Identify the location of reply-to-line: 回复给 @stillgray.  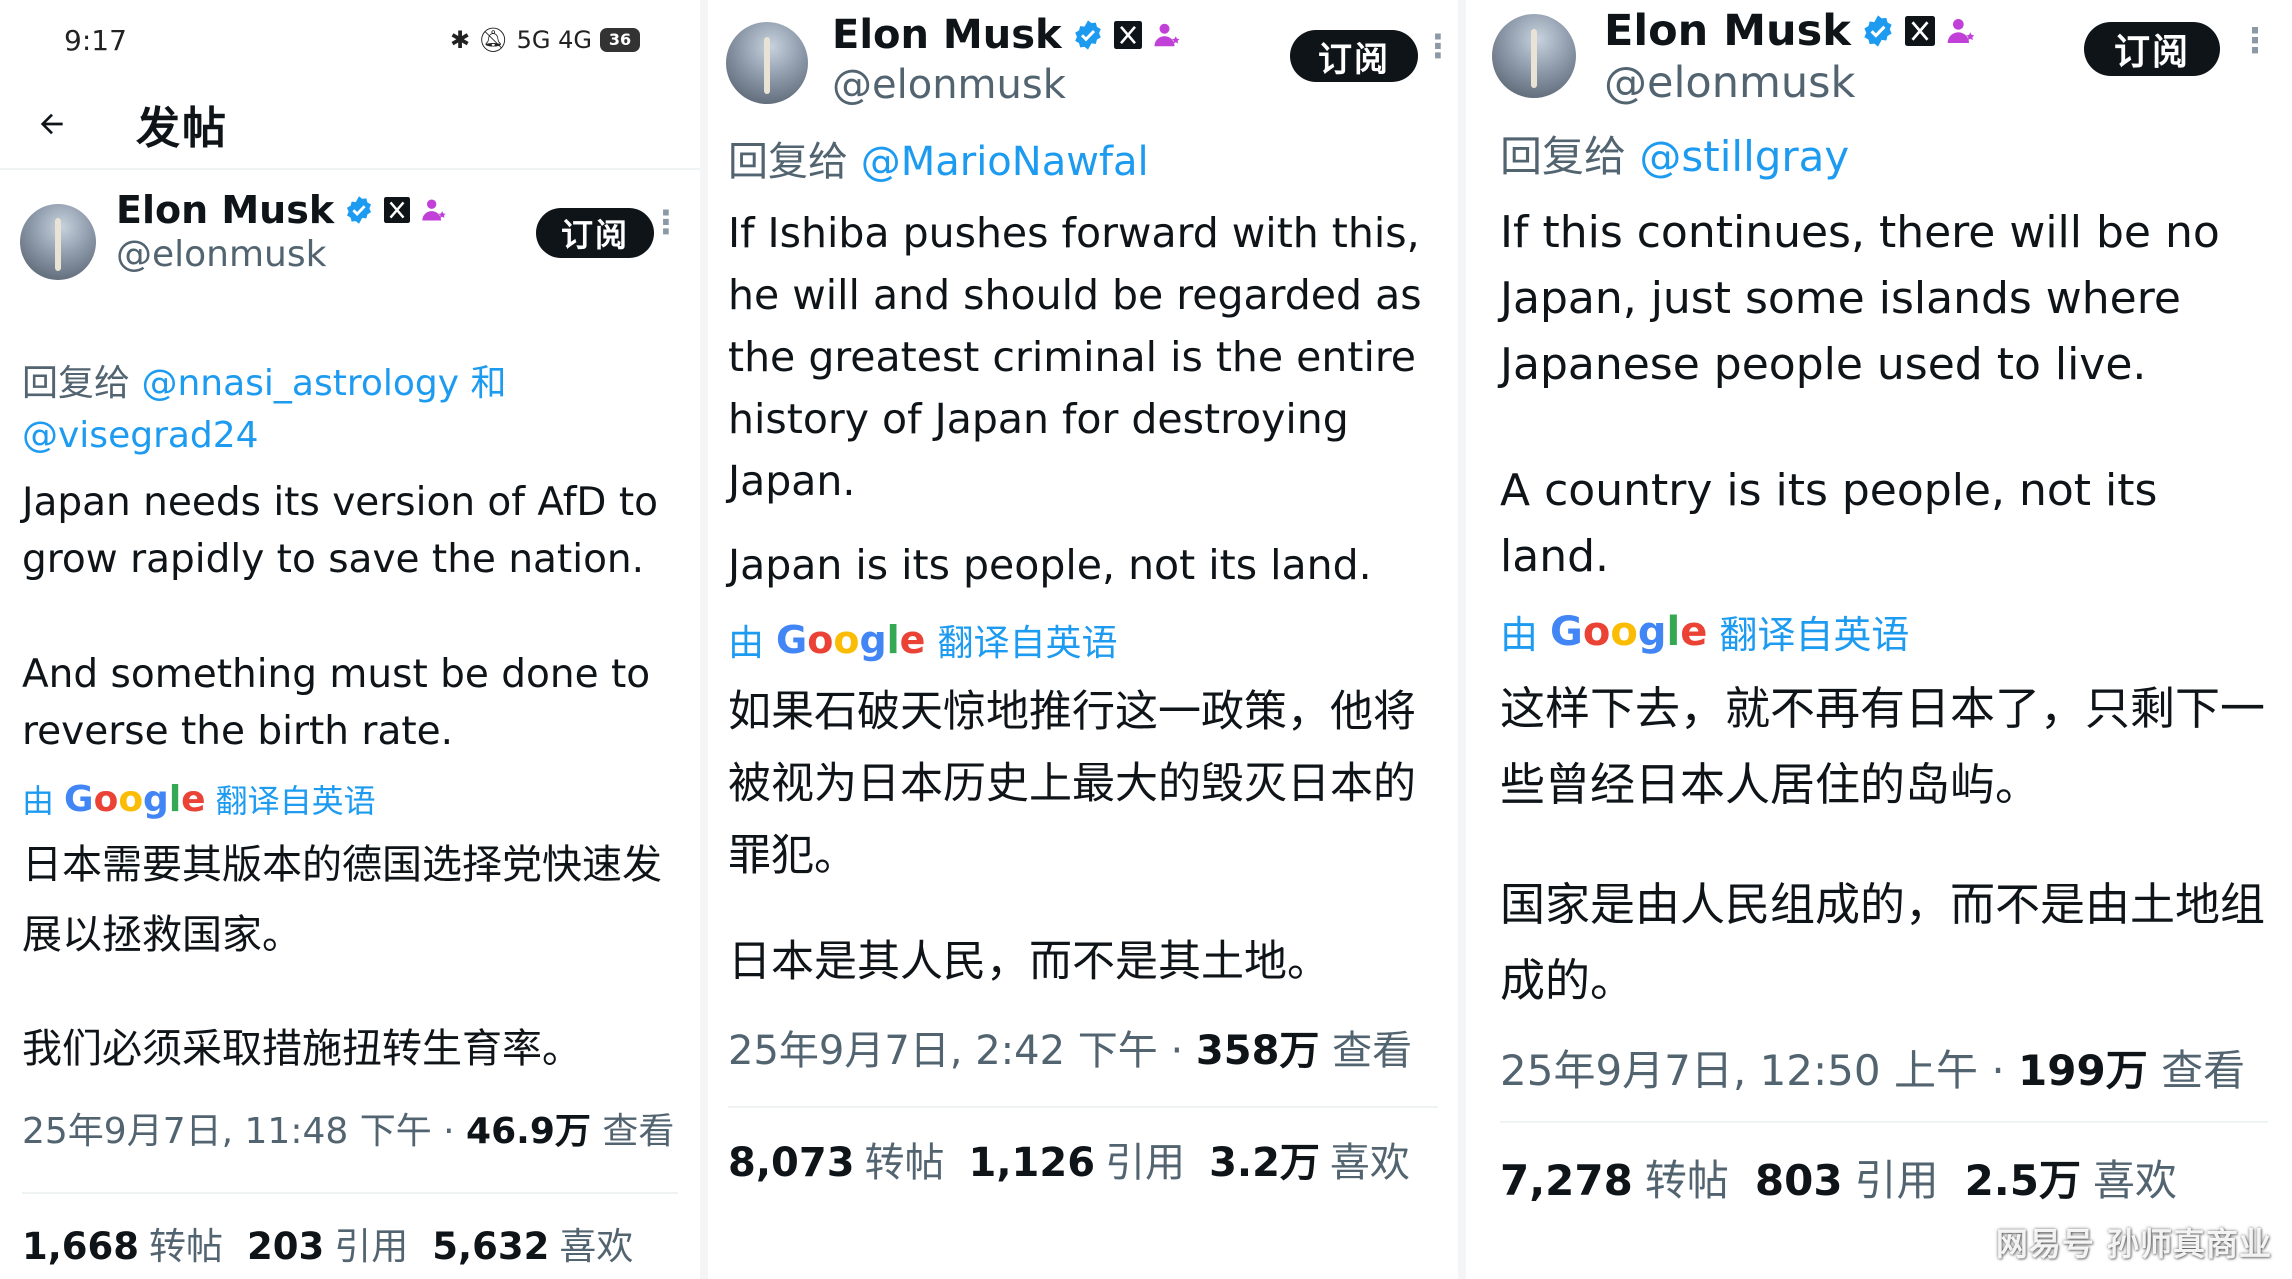
(1879, 156).